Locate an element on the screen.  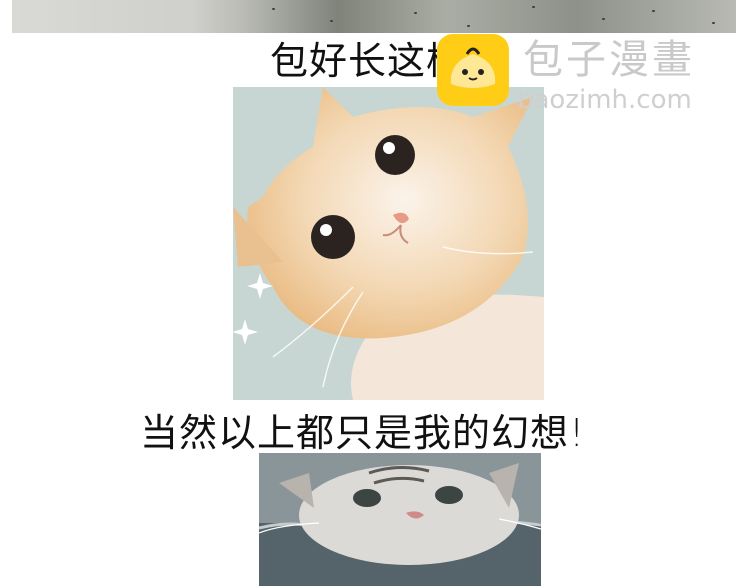
swimming-cat-illustration is located at coordinates (400, 519).